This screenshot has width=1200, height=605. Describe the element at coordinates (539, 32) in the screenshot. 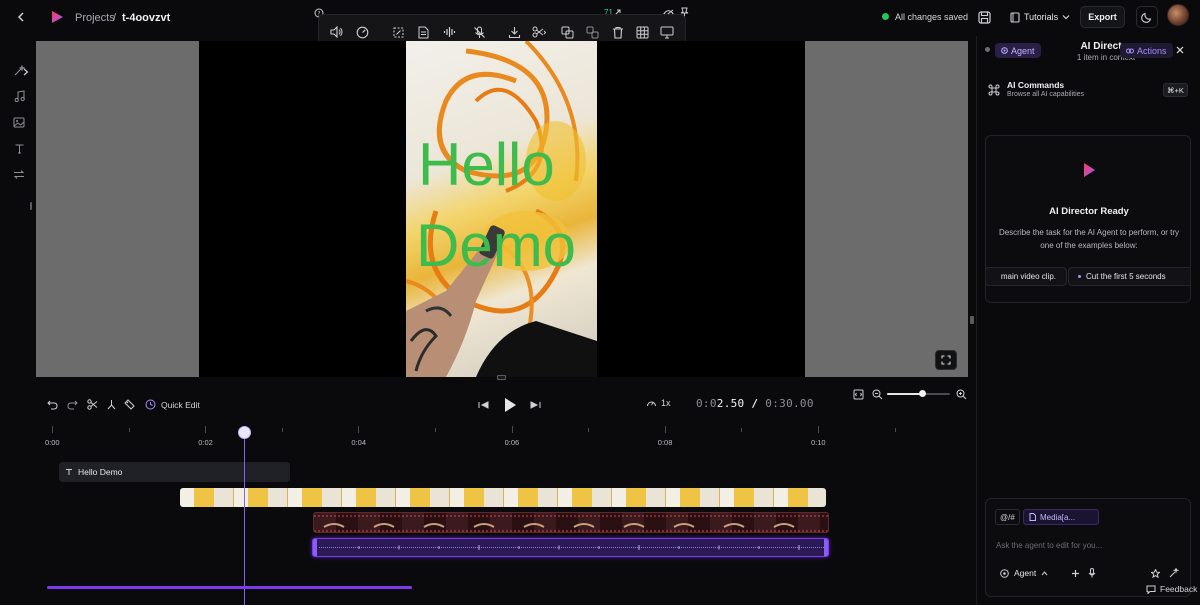

I see `split-scissors-icon` at that location.